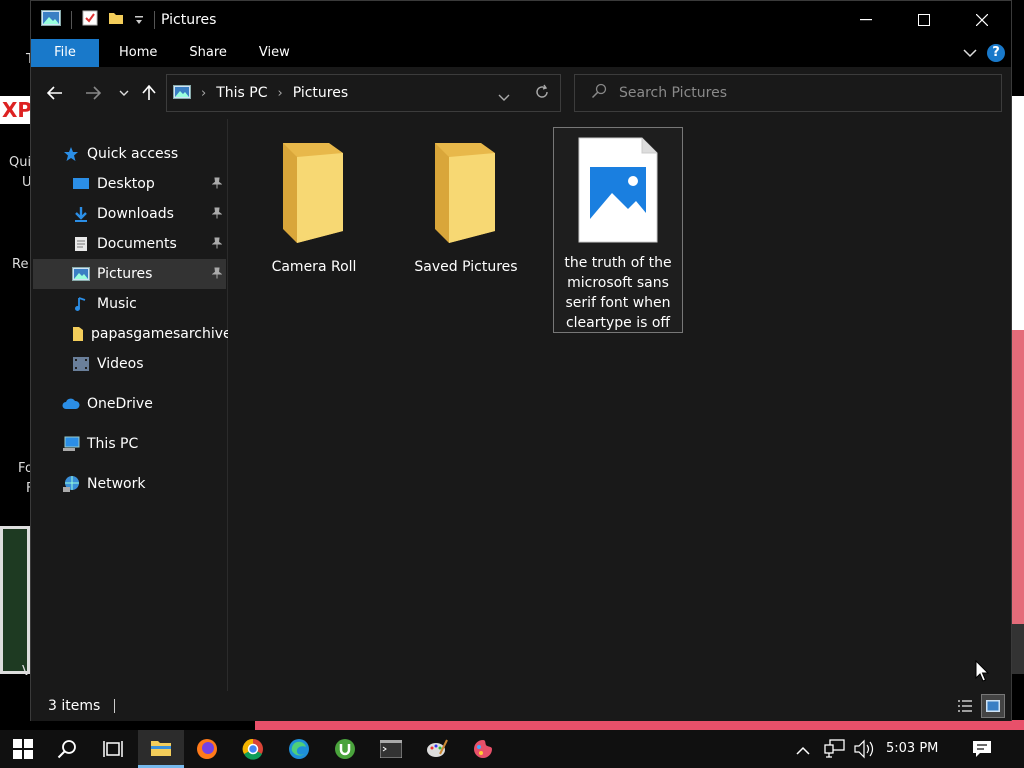  I want to click on address-bar: › This PC › Pictures, so click(363, 93).